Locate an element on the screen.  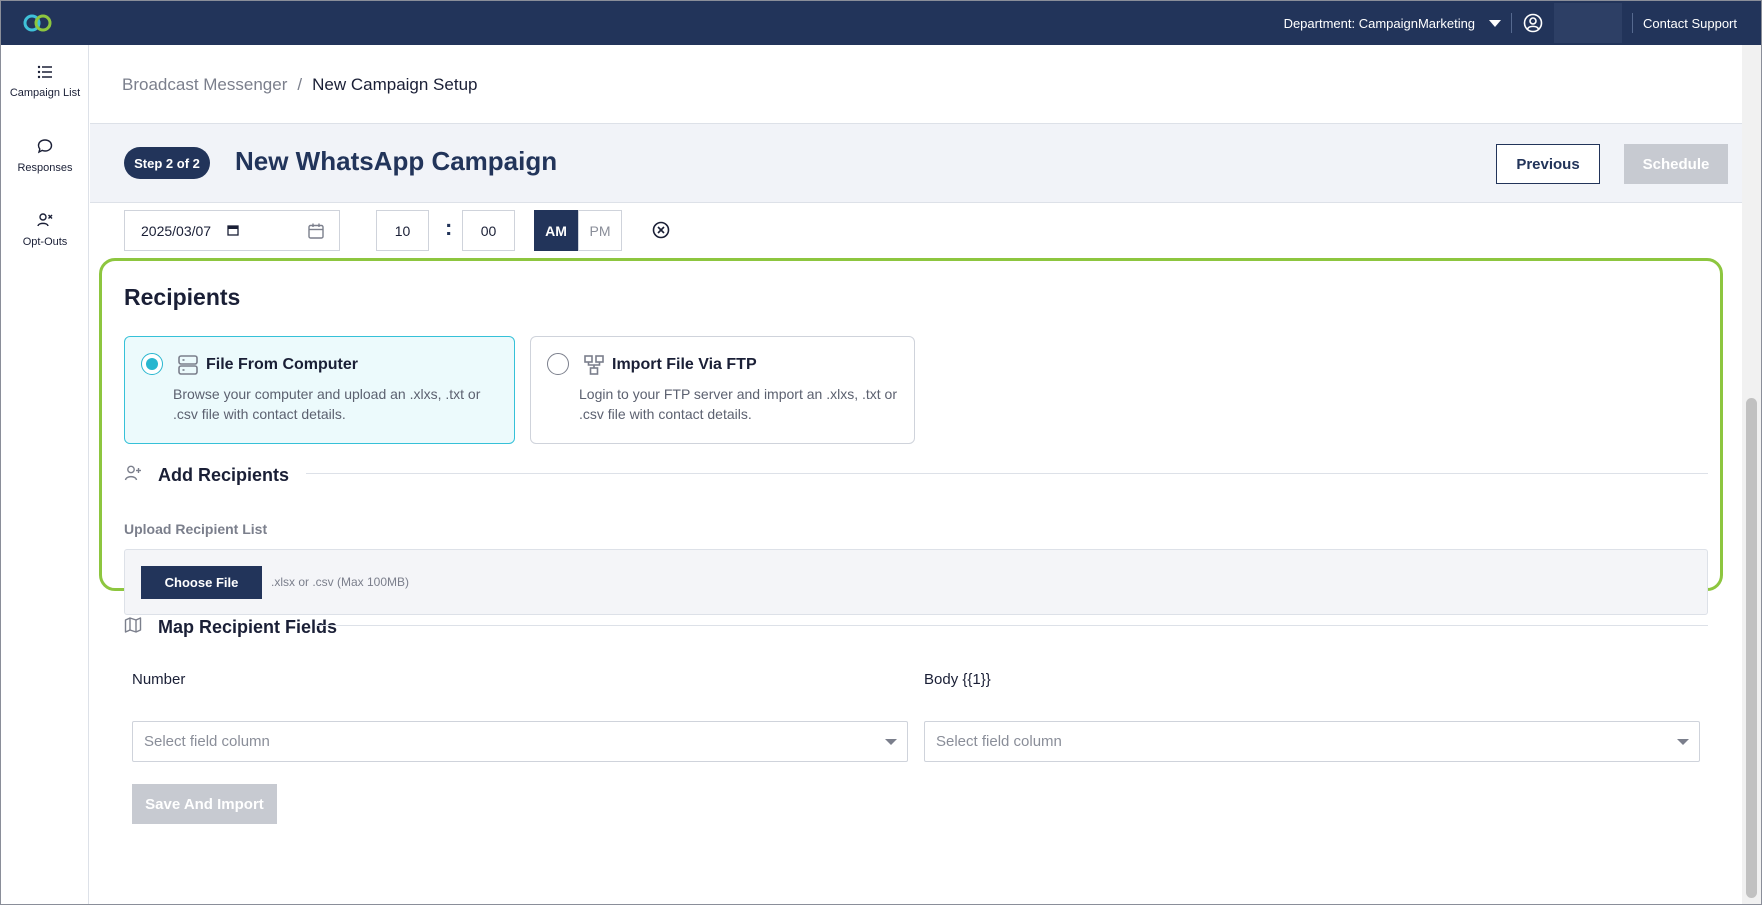
body-field-label: Body {{1}} is located at coordinates (957, 679).